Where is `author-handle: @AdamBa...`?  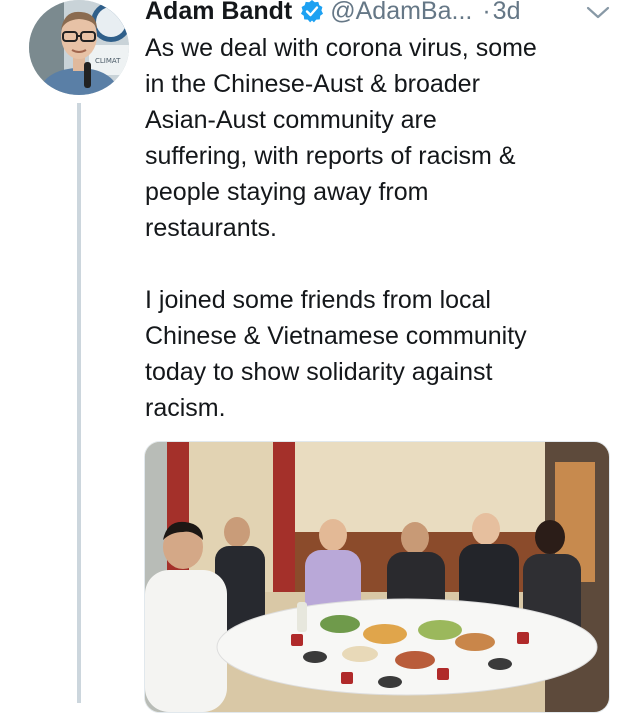 author-handle: @AdamBa... is located at coordinates (401, 13).